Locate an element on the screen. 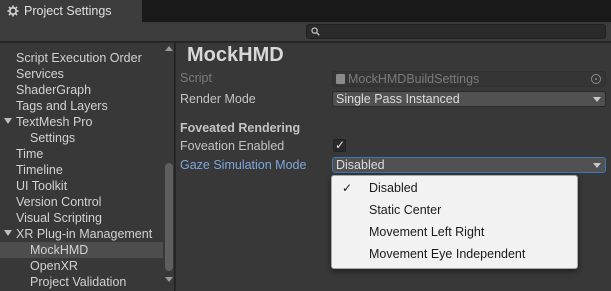  sidebar-item: Script Execution Order is located at coordinates (81, 58).